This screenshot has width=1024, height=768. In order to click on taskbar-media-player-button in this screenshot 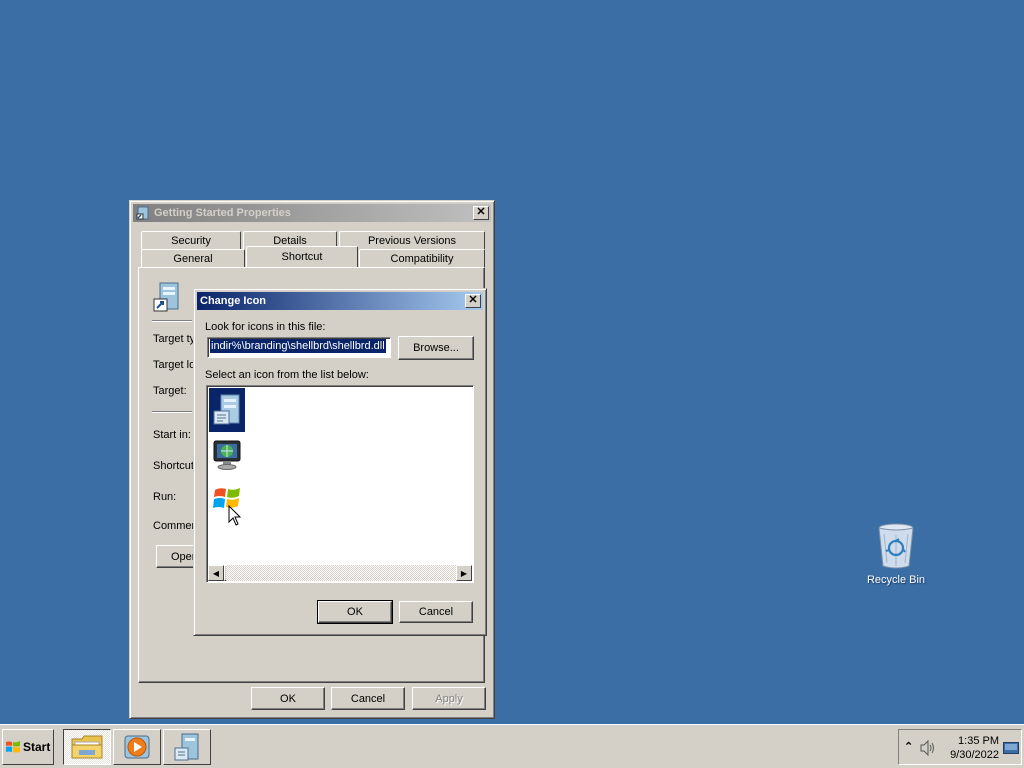, I will do `click(137, 747)`.